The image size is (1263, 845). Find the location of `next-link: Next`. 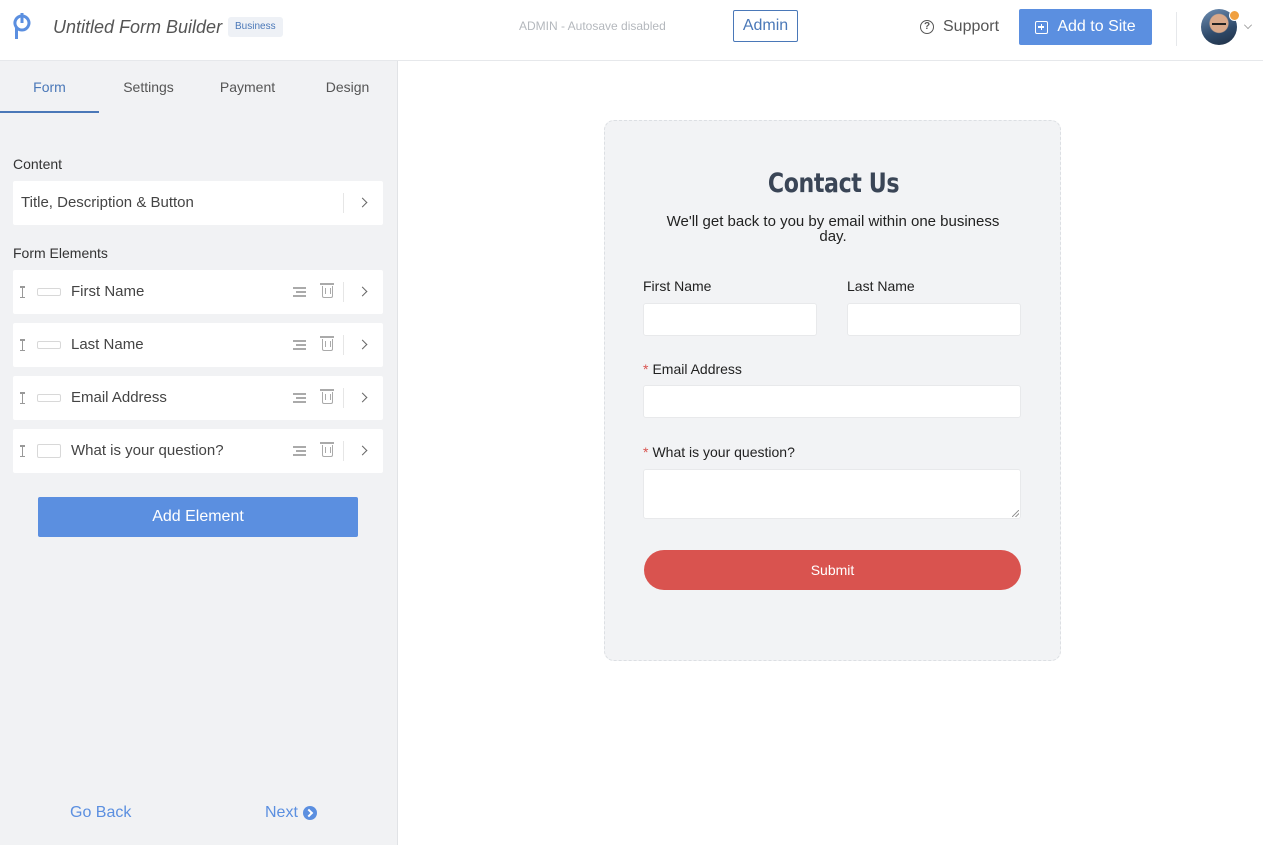

next-link: Next is located at coordinates (291, 813).